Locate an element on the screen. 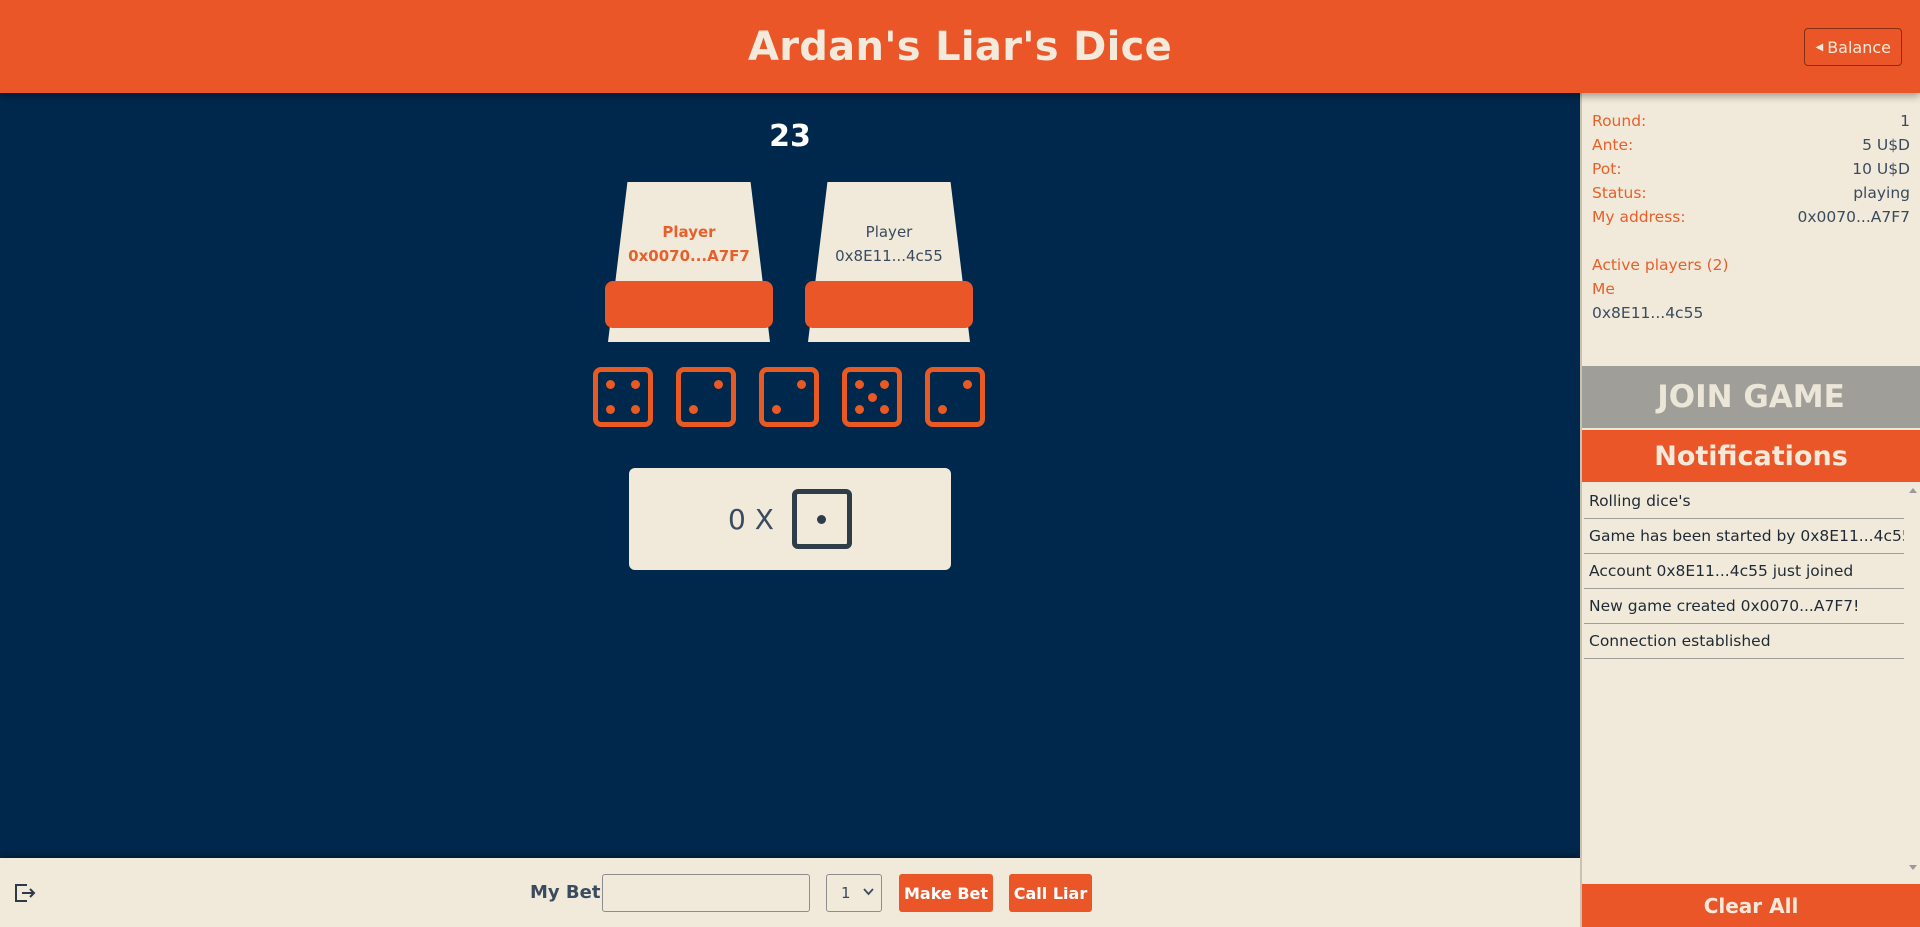  info-value: 1 is located at coordinates (1905, 121).